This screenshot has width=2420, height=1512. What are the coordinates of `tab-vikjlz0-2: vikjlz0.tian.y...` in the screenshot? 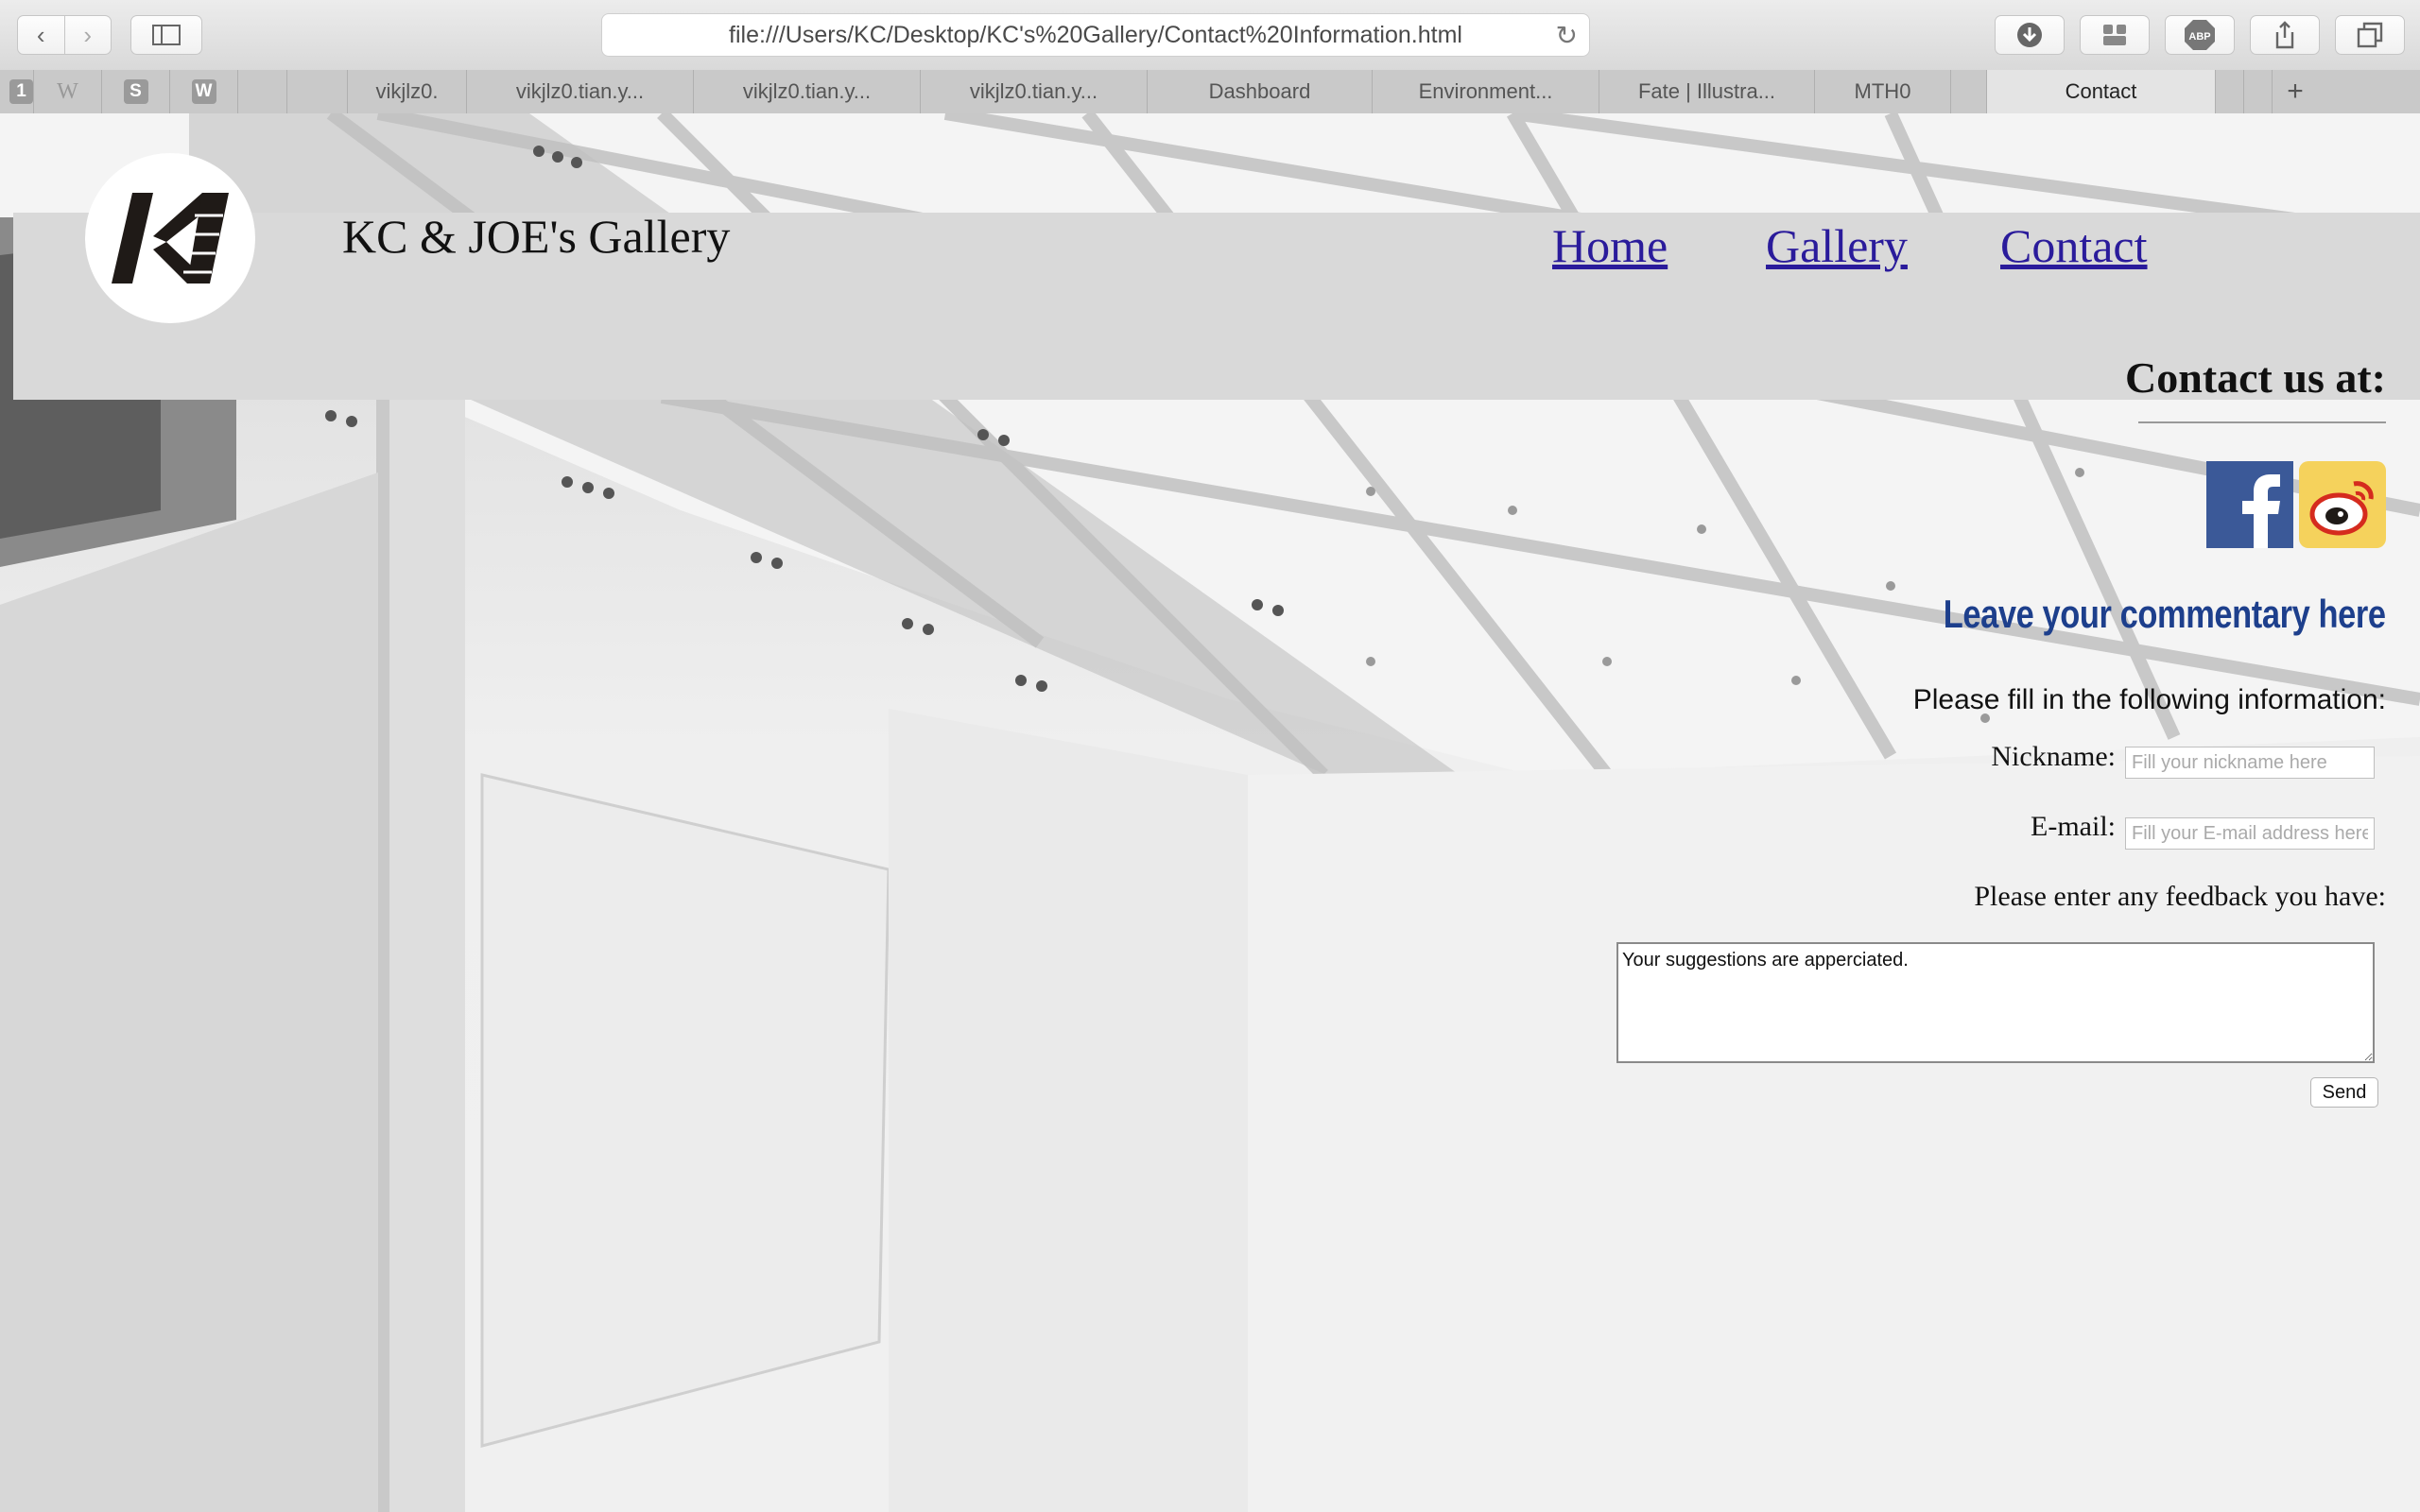 It's located at (580, 91).